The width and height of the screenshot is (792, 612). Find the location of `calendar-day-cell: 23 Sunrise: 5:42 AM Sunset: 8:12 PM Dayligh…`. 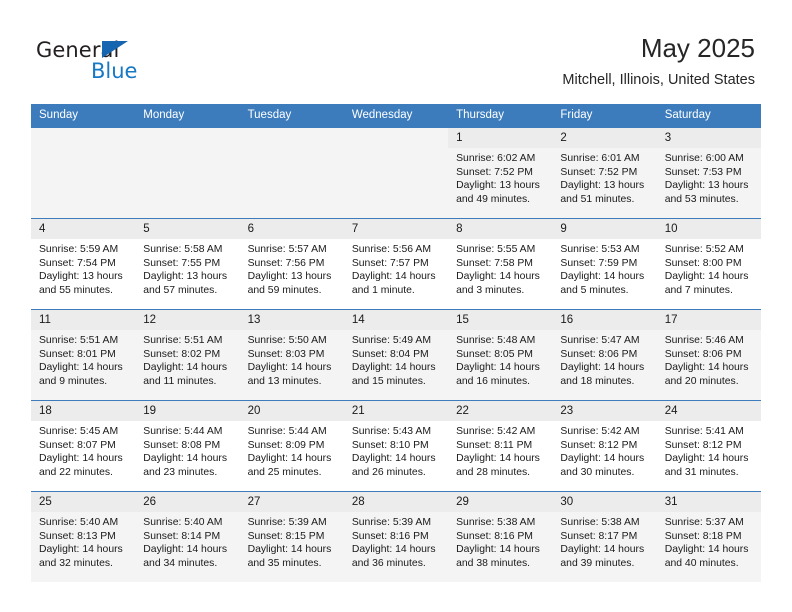

calendar-day-cell: 23 Sunrise: 5:42 AM Sunset: 8:12 PM Dayligh… is located at coordinates (604, 446).